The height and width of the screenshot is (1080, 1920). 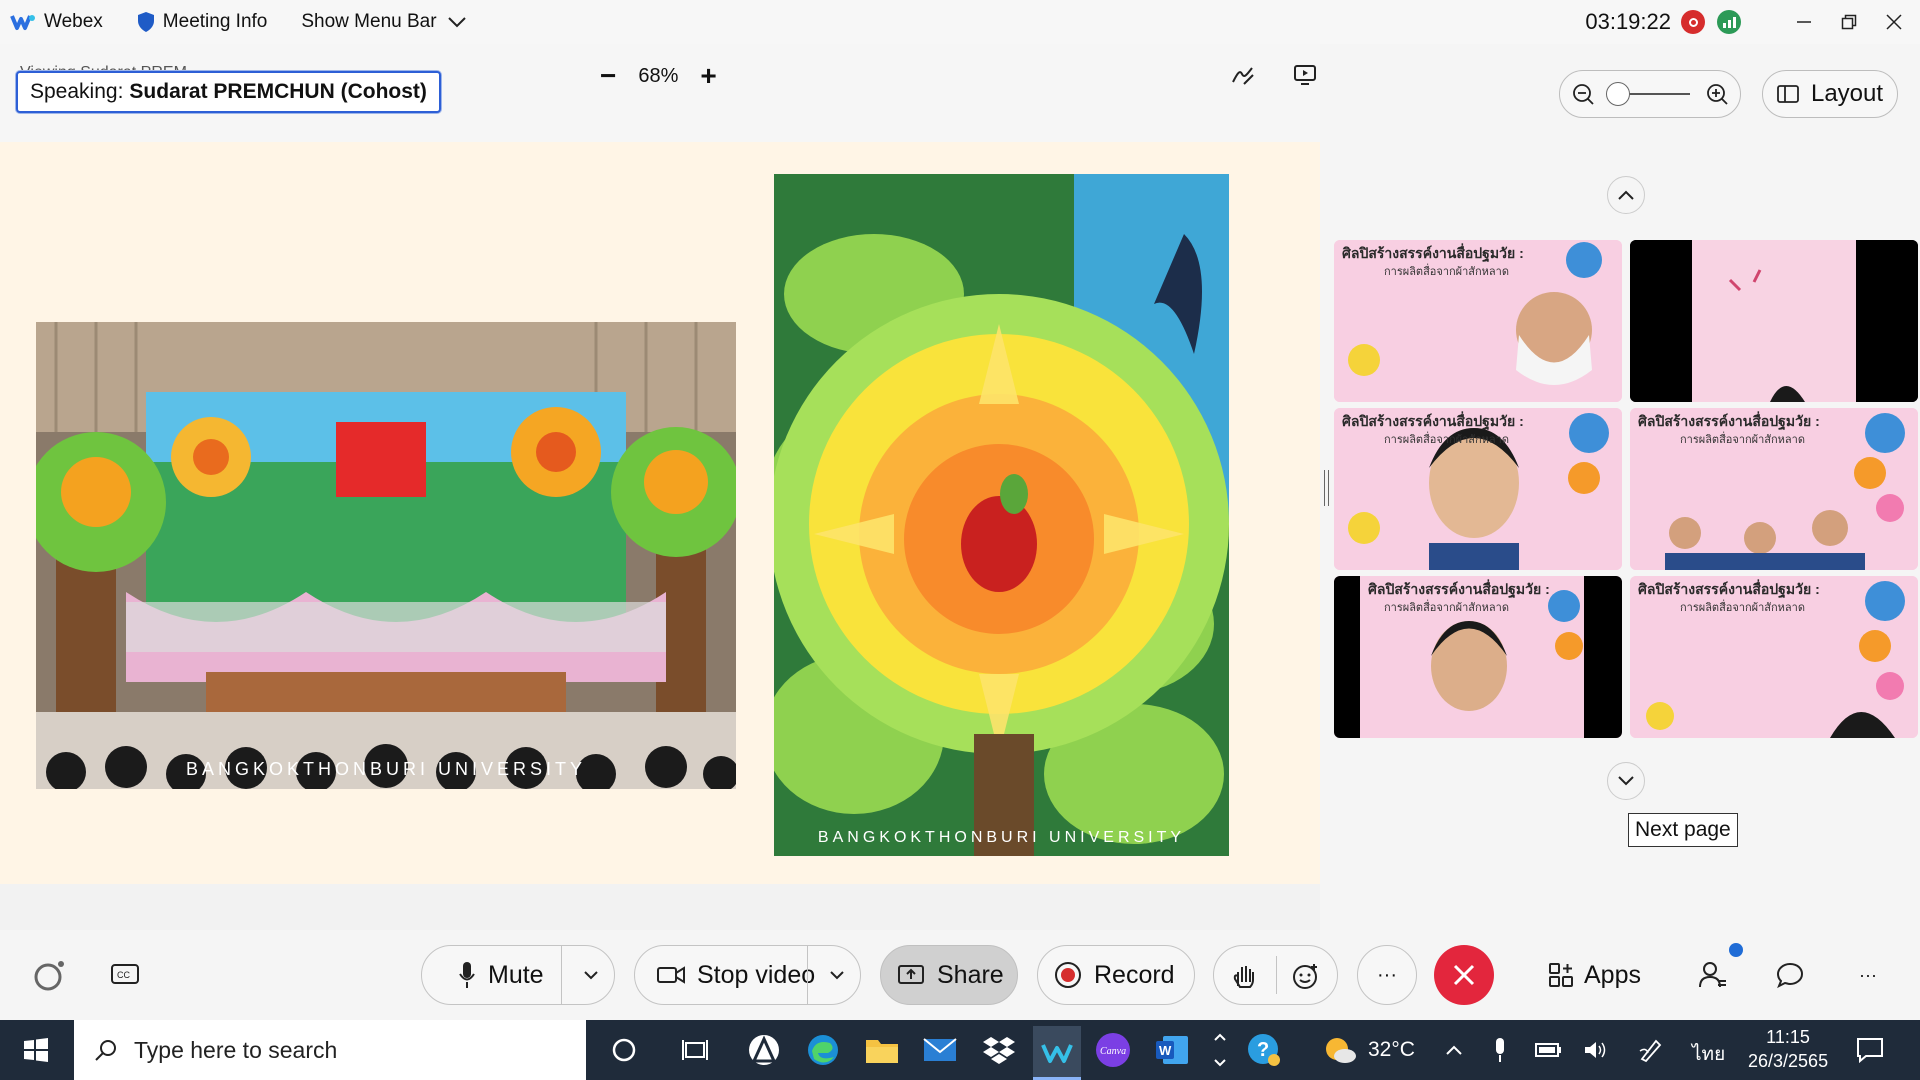 I want to click on apps-icon, so click(x=1561, y=975).